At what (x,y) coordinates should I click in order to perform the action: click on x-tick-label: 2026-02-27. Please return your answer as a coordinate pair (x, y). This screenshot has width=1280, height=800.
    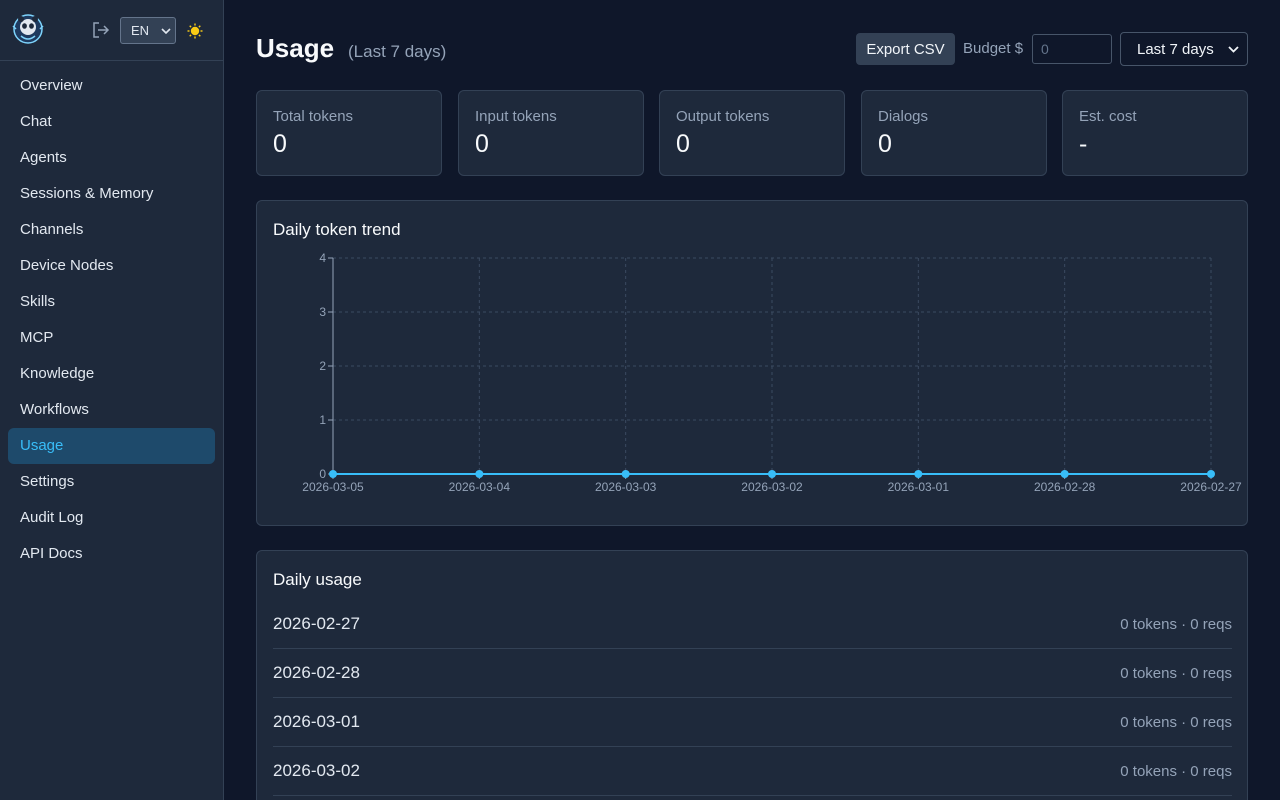
    Looking at the image, I should click on (1211, 487).